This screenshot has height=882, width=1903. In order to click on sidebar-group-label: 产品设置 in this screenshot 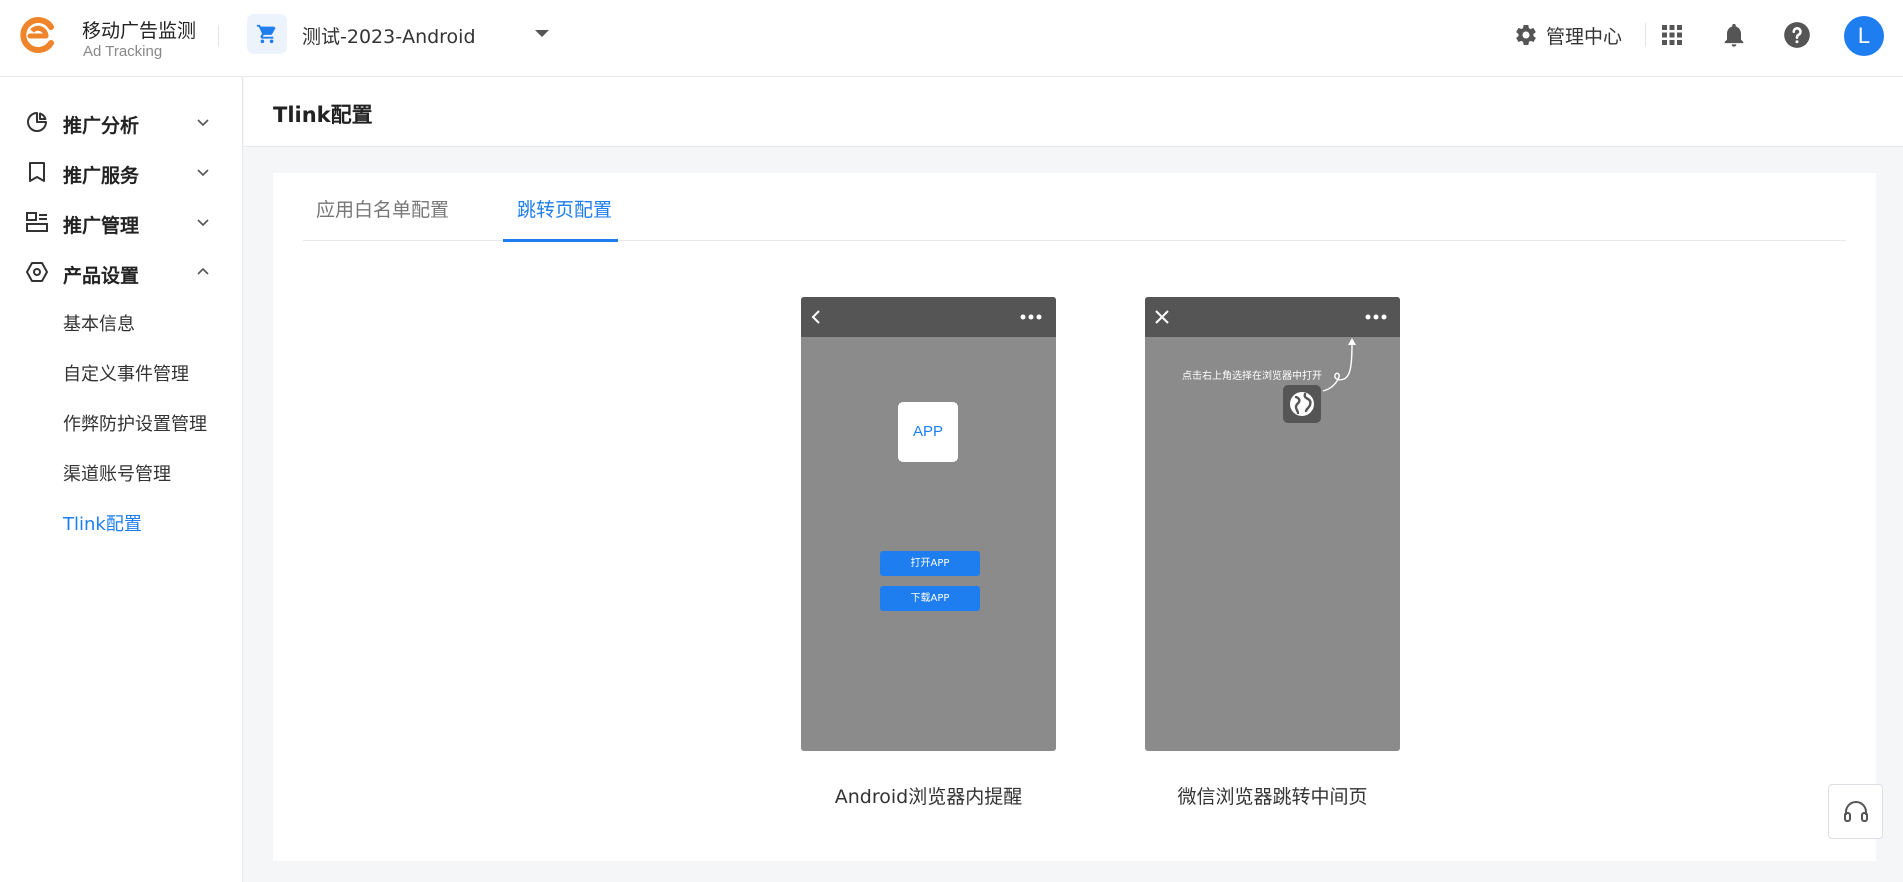, I will do `click(101, 276)`.